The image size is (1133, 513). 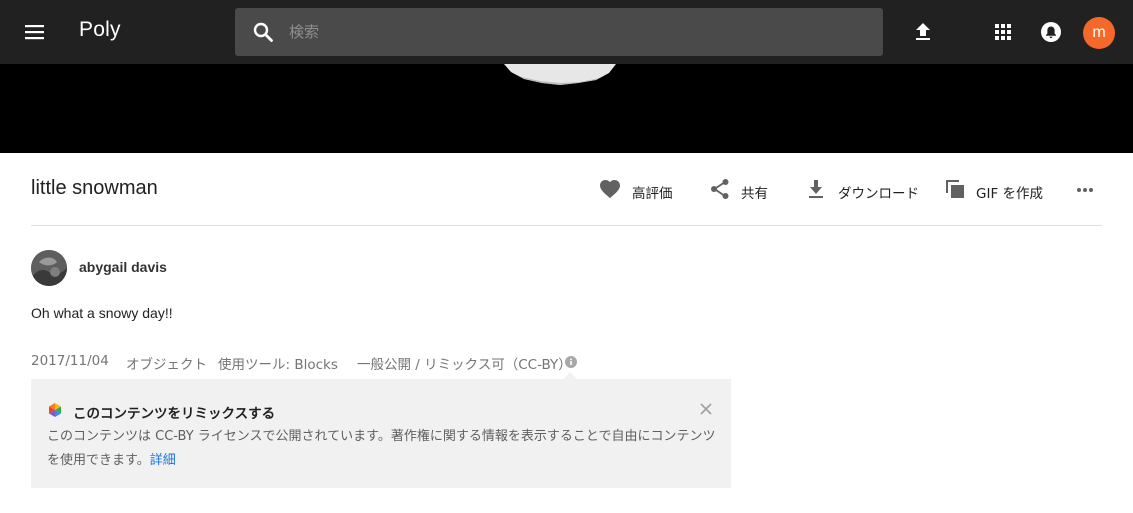 What do you see at coordinates (1099, 33) in the screenshot?
I see `account-avatar: m` at bounding box center [1099, 33].